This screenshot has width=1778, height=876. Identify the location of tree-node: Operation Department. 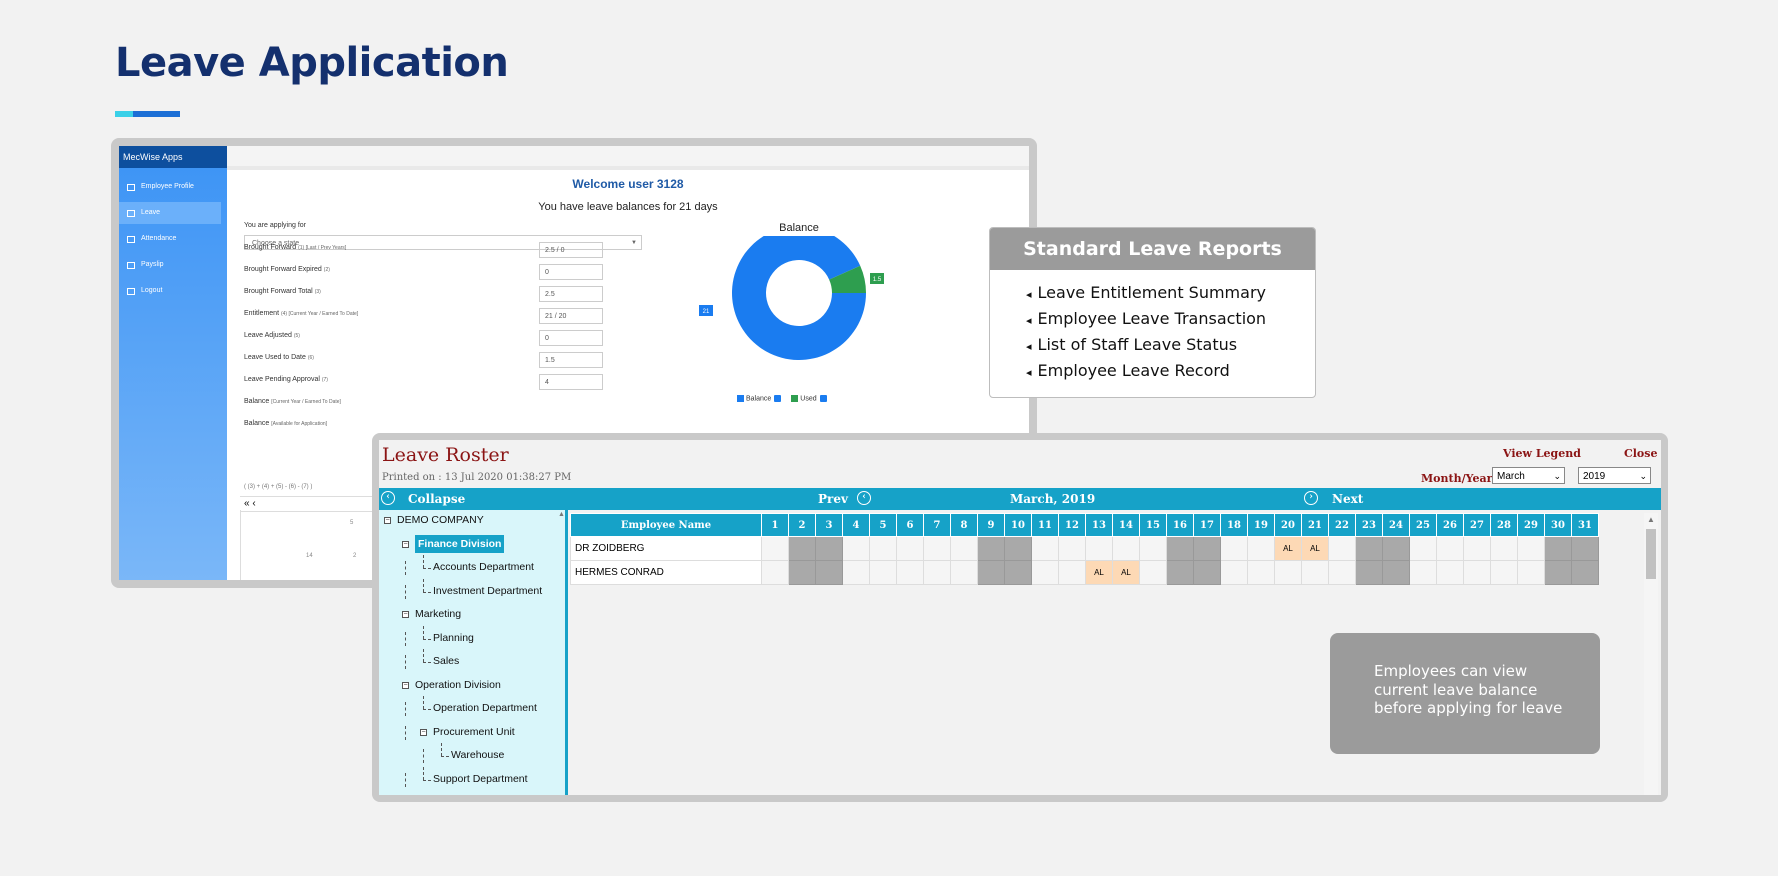
(485, 708).